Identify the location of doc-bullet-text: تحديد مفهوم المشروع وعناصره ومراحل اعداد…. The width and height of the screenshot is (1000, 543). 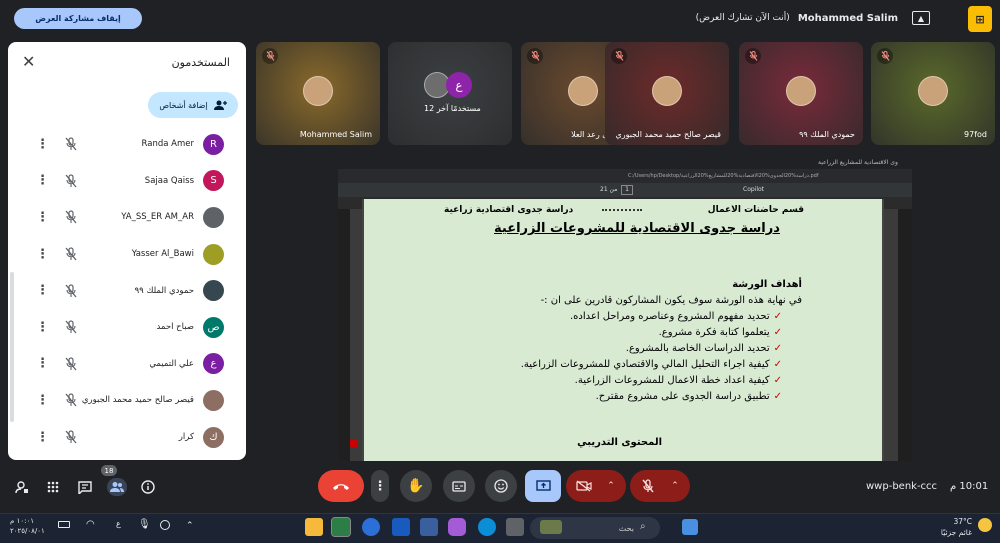
(669, 316).